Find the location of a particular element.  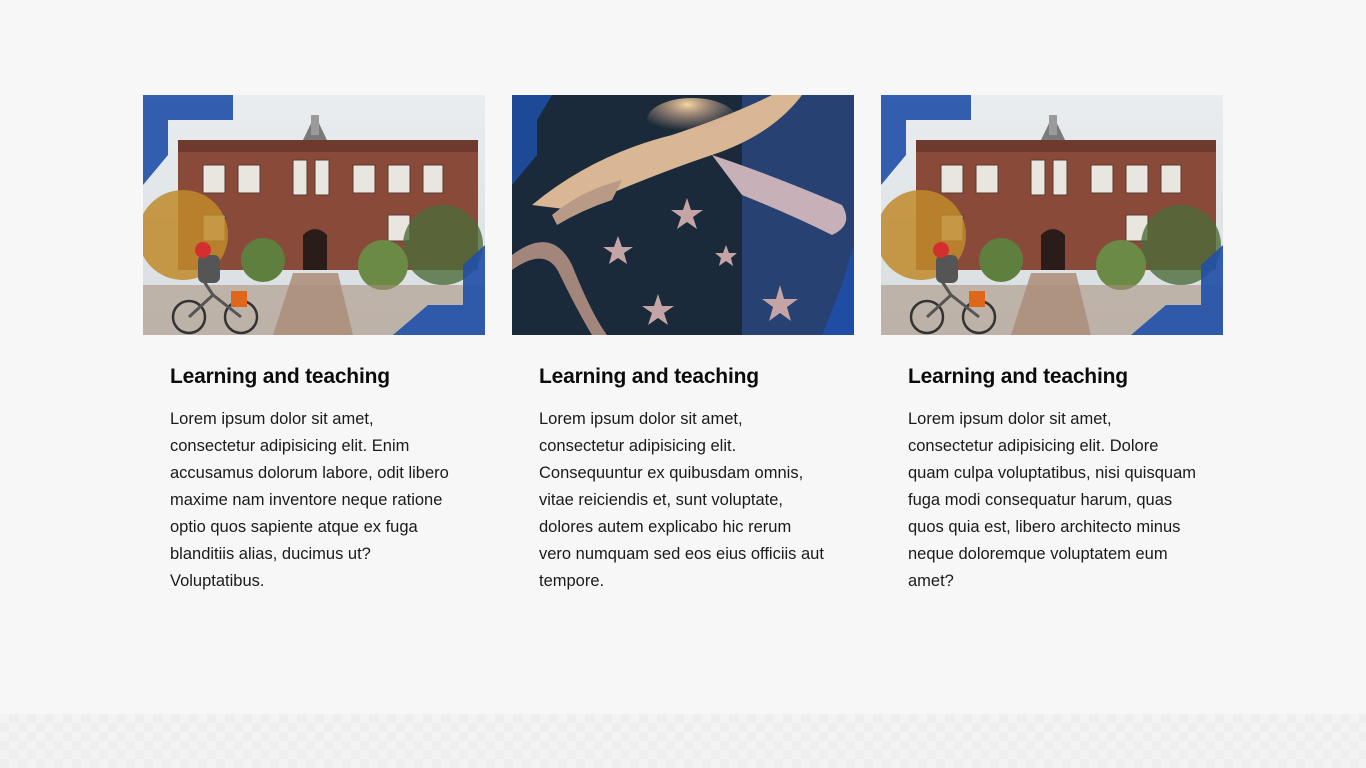

eagle-emblem-image is located at coordinates (683, 215).